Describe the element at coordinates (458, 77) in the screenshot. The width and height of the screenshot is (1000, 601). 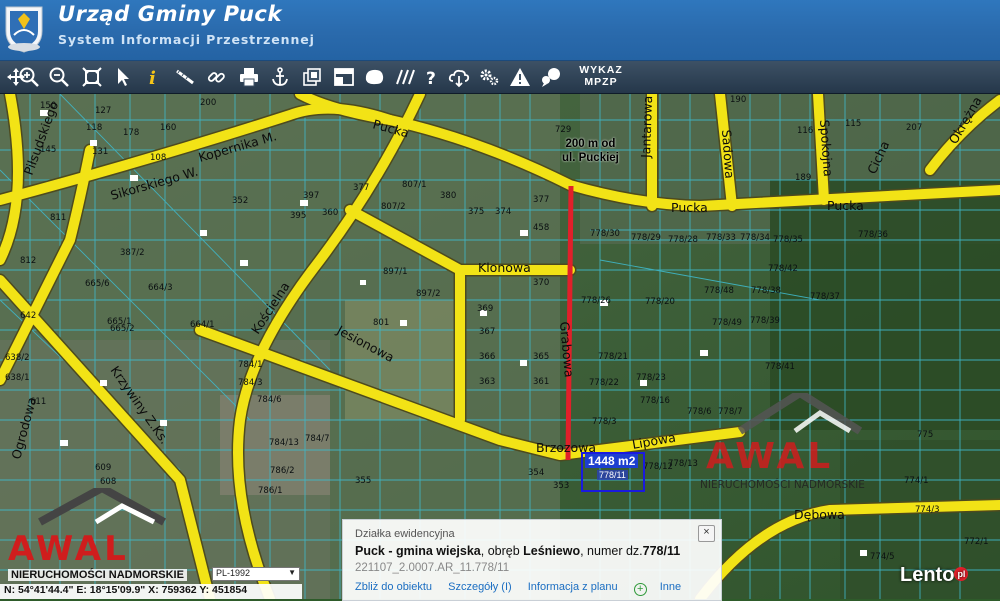
I see `cloud-download-icon` at that location.